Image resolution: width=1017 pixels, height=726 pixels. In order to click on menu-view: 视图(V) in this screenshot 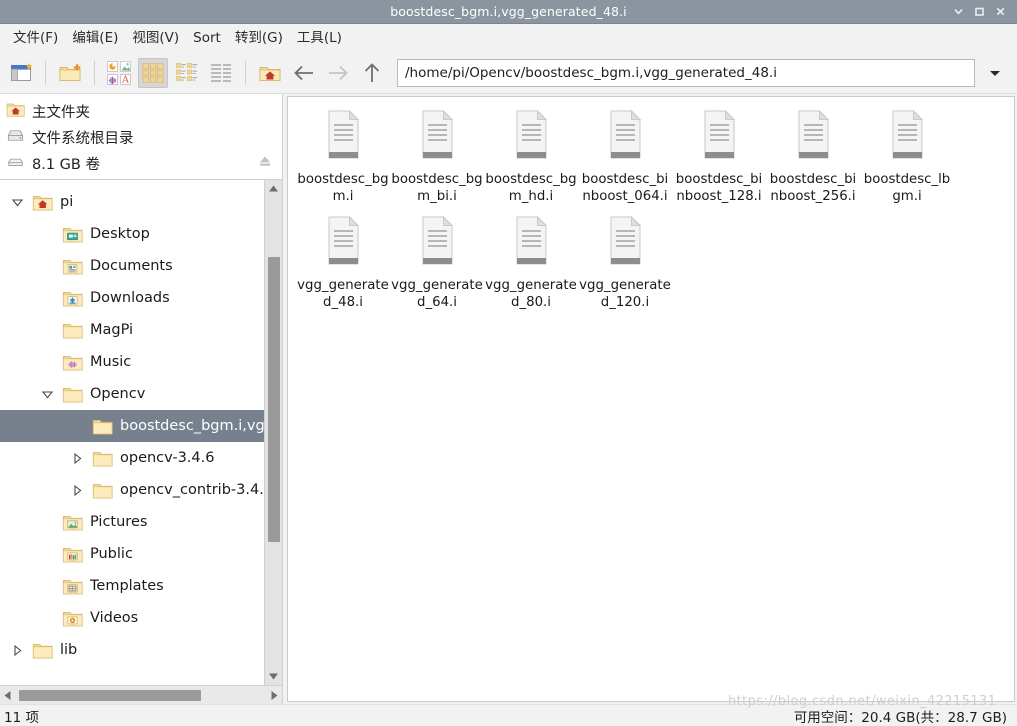, I will do `click(155, 38)`.